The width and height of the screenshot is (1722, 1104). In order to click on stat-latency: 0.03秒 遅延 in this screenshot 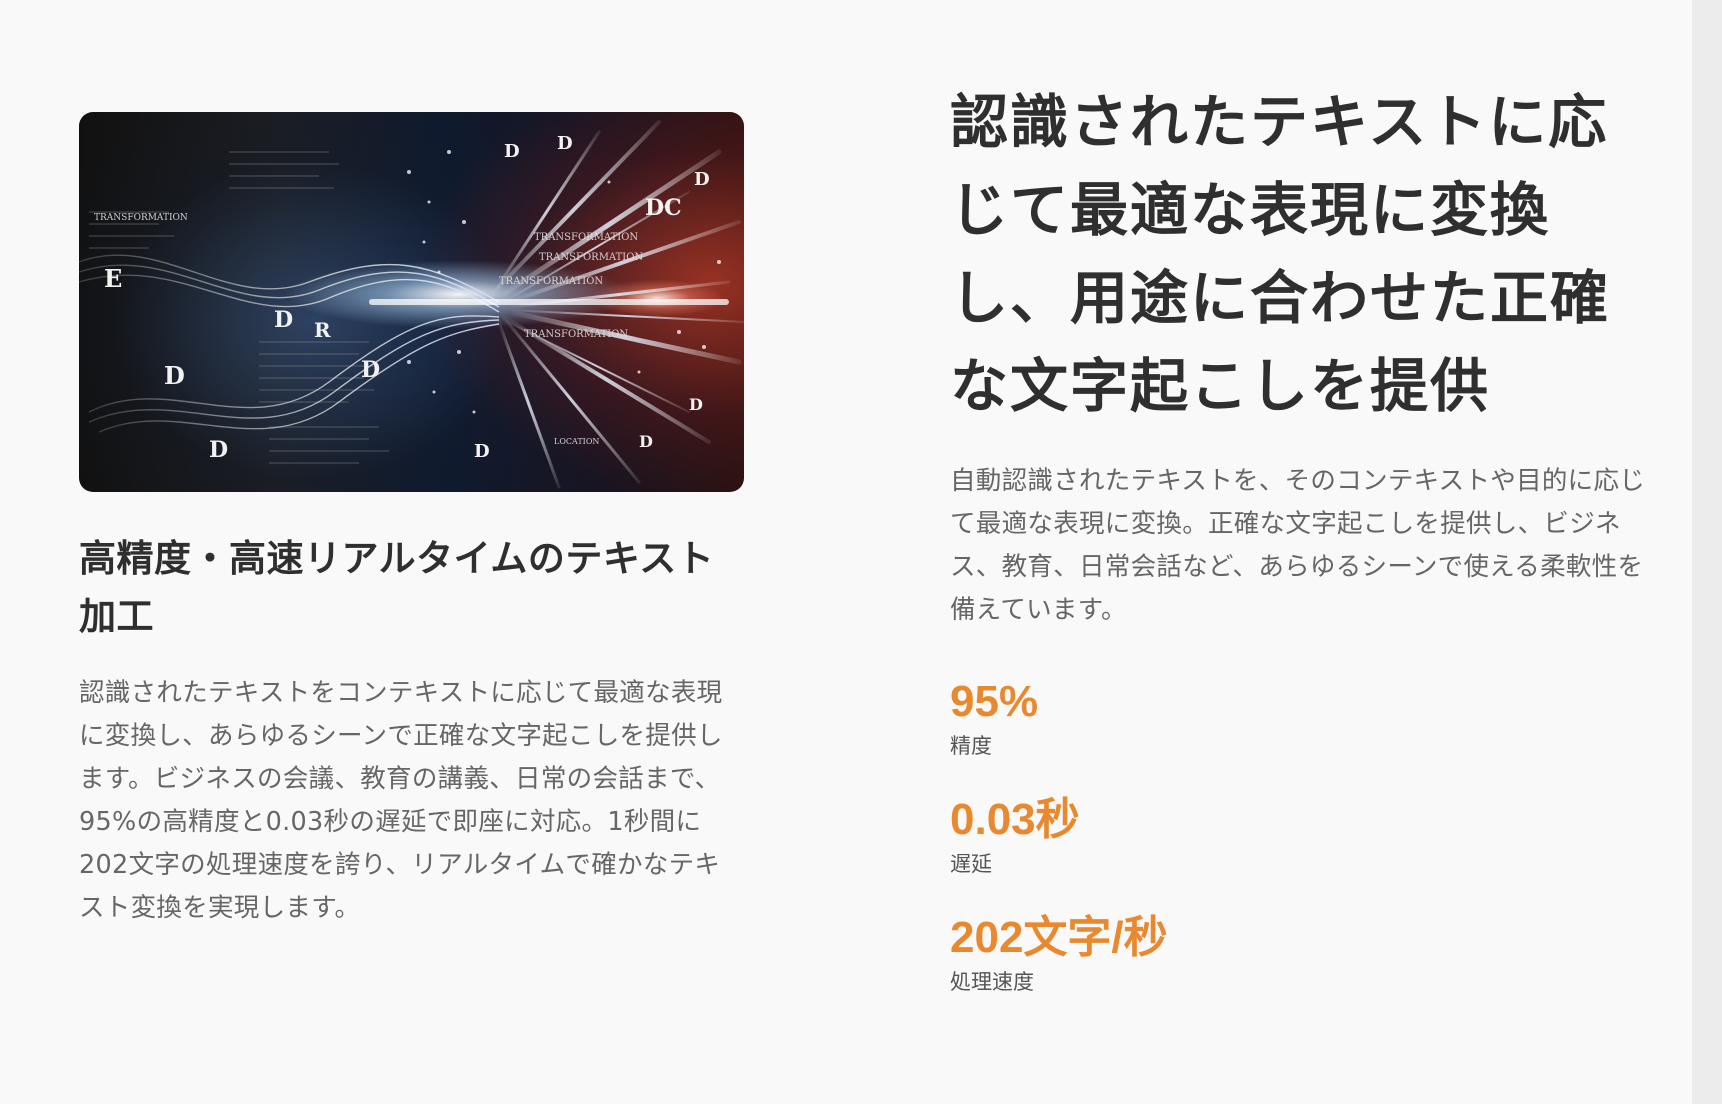, I will do `click(1306, 837)`.